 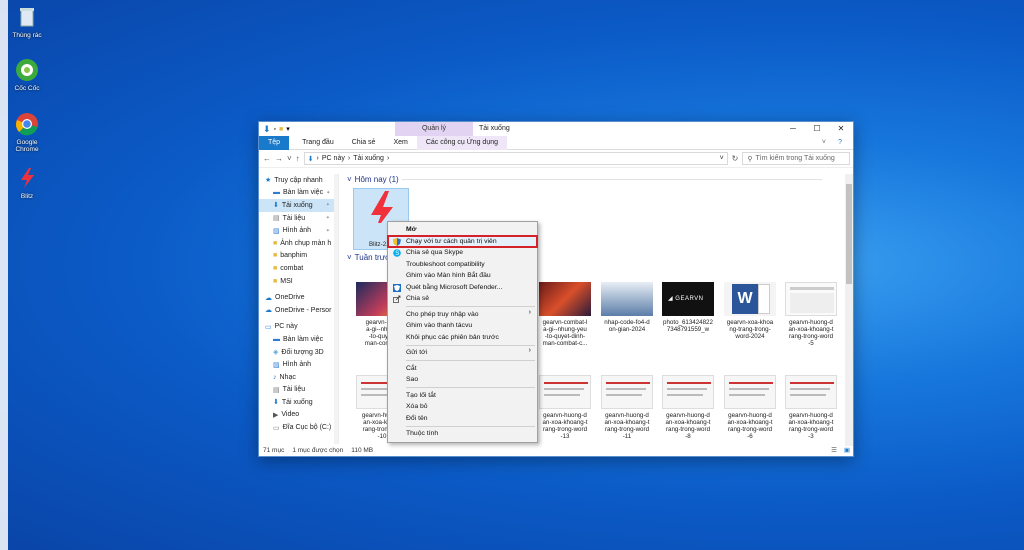 I want to click on close-icon: ✕, so click(x=841, y=129).